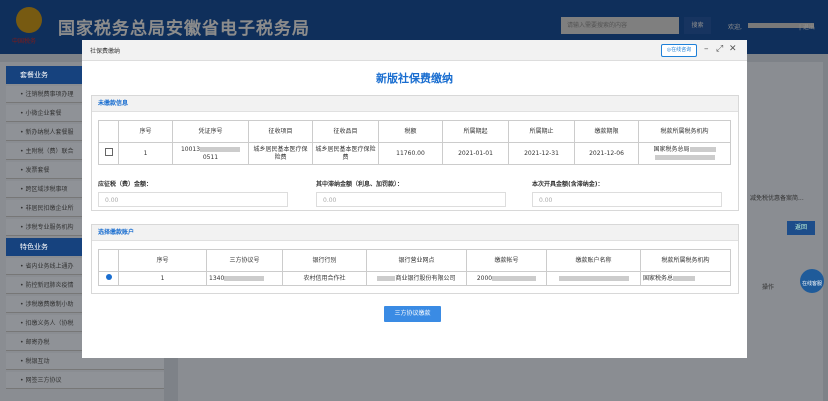 This screenshot has width=828, height=401. I want to click on col-header: 银行营业网点, so click(416, 260).